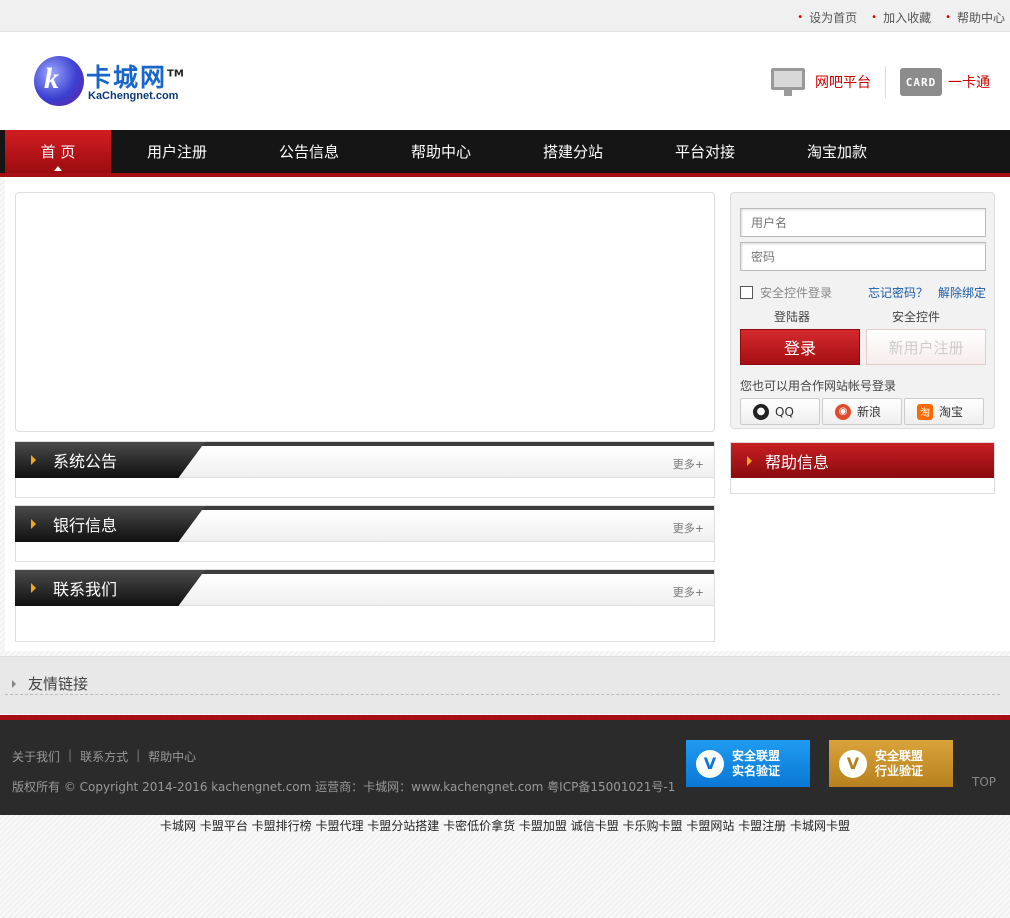  I want to click on nav-taobao-topup-label: 淘宝加款, so click(836, 152).